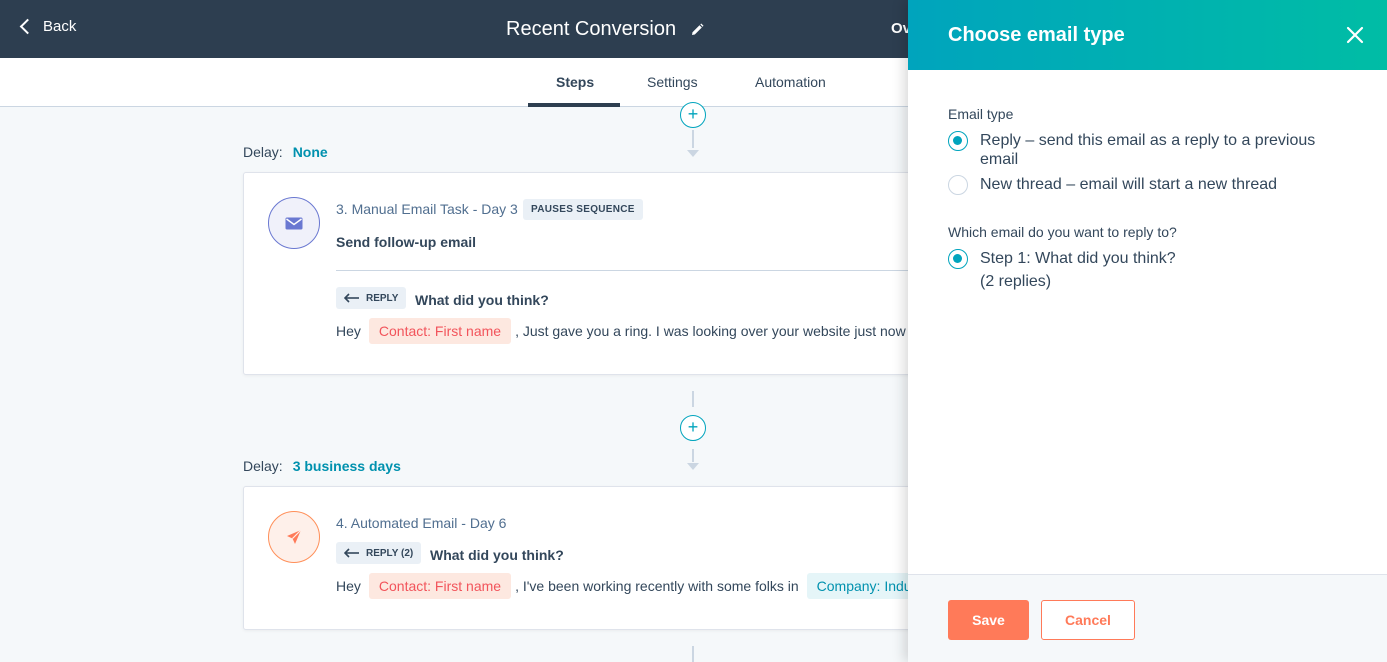 Image resolution: width=1387 pixels, height=662 pixels. What do you see at coordinates (988, 620) in the screenshot?
I see `save-button: Save` at bounding box center [988, 620].